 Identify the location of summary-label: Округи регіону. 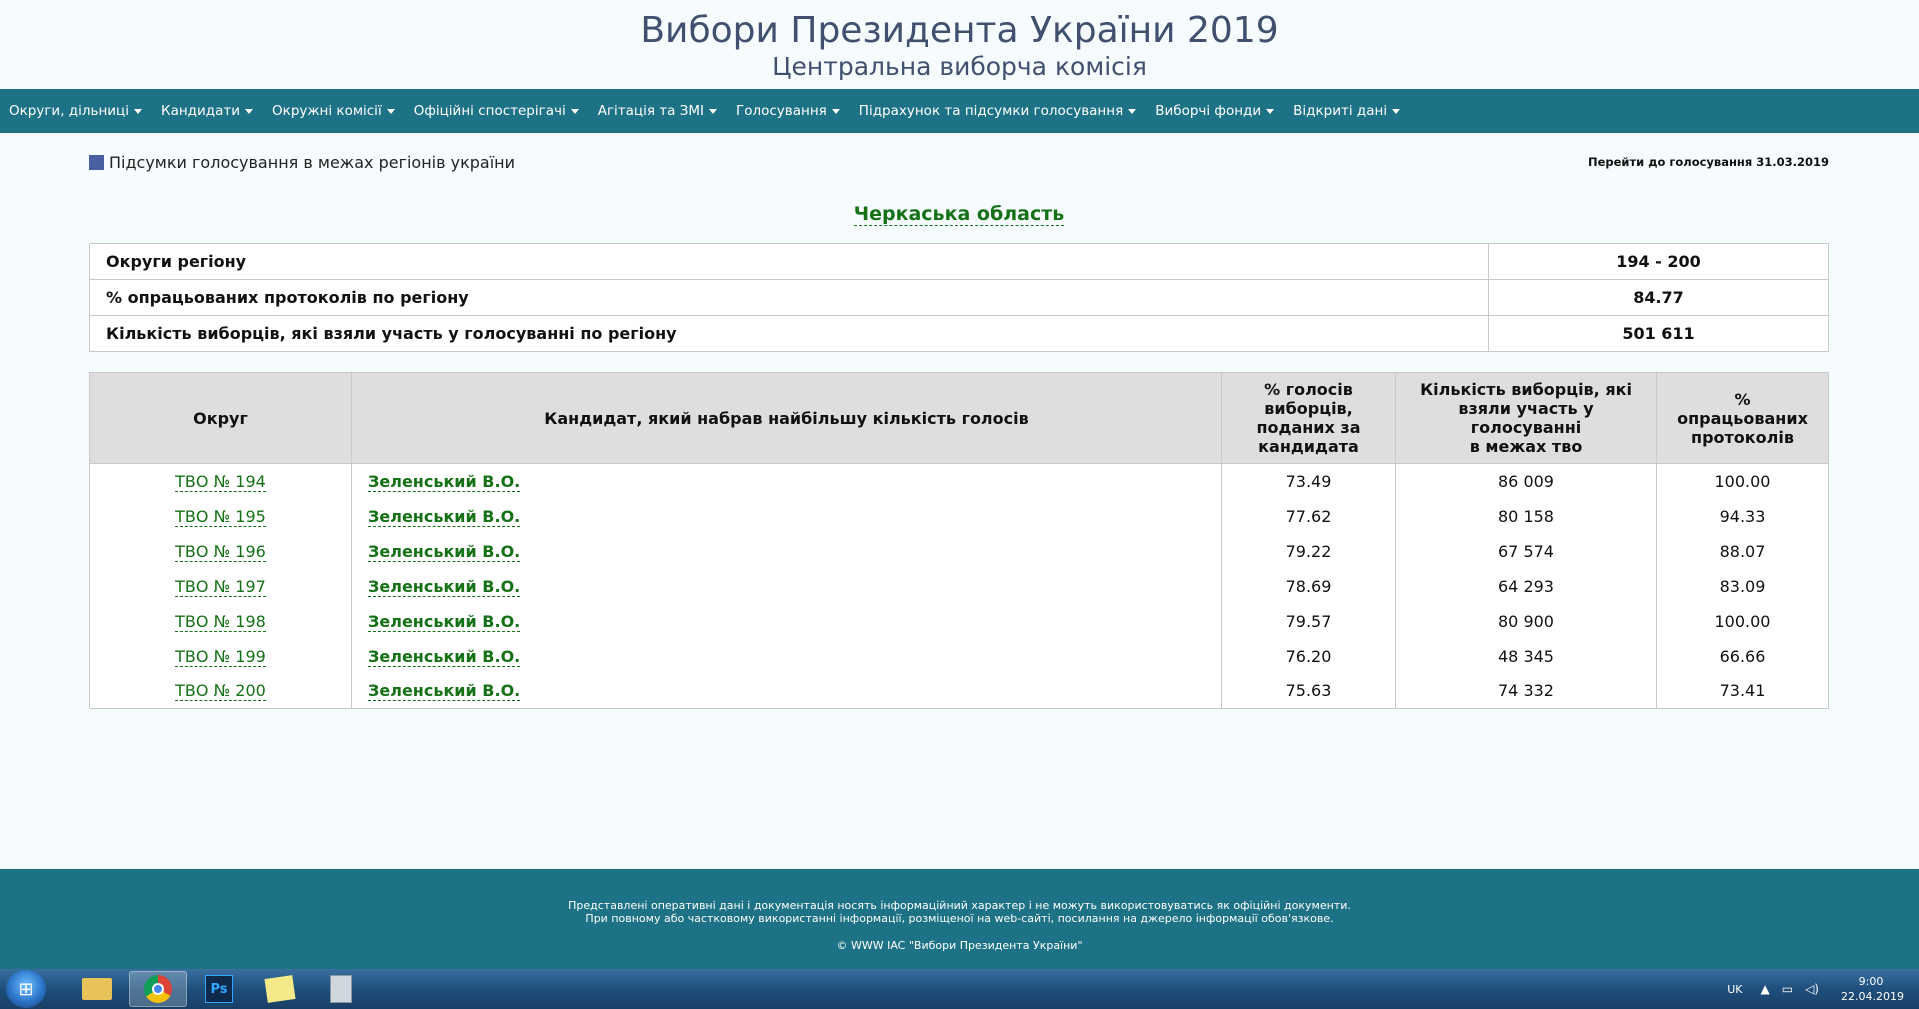
(789, 261).